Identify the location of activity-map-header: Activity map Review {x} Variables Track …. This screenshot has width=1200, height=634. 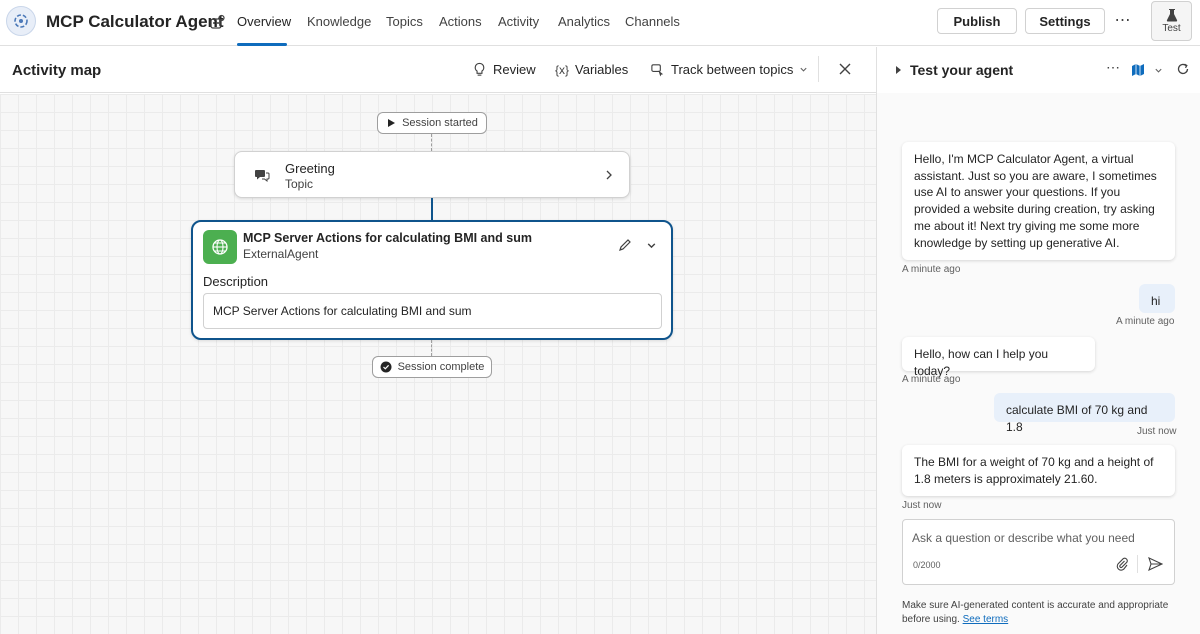
(438, 70).